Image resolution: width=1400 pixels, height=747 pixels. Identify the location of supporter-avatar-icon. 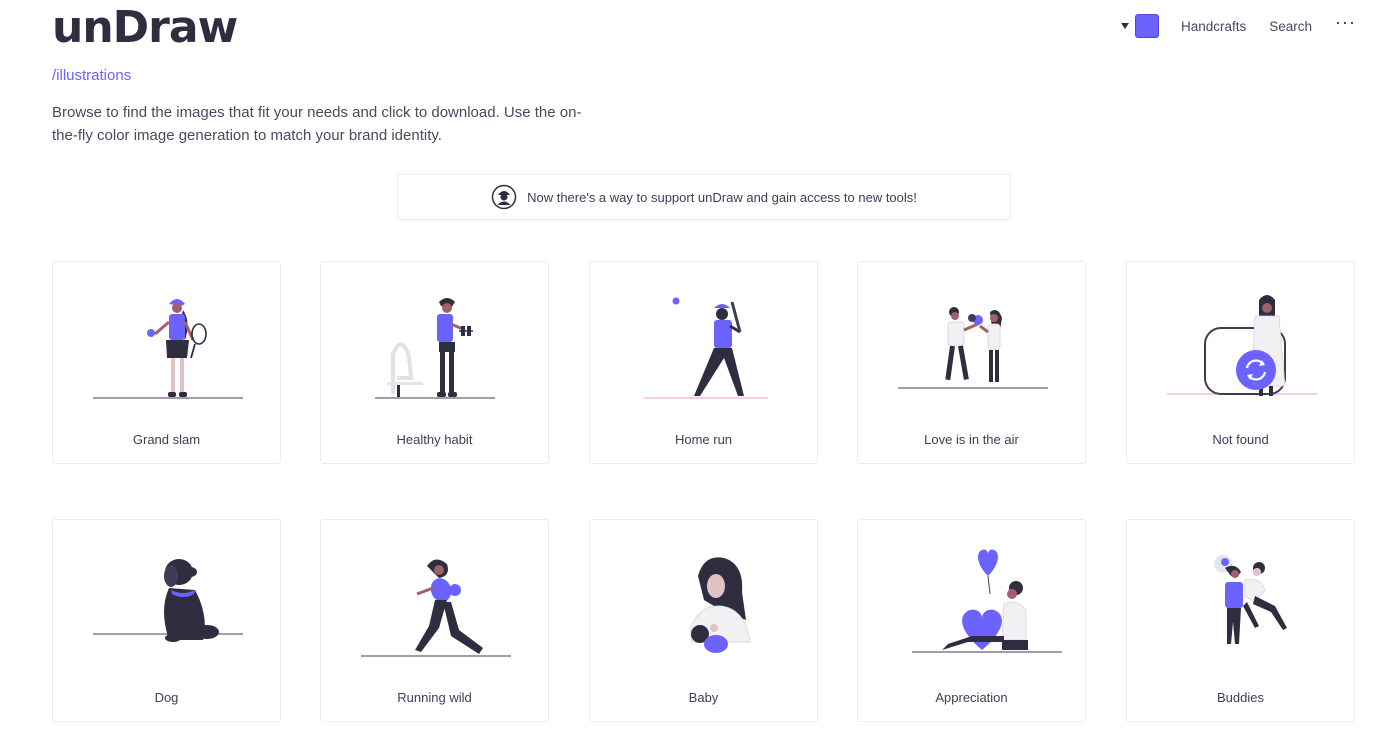
(504, 197).